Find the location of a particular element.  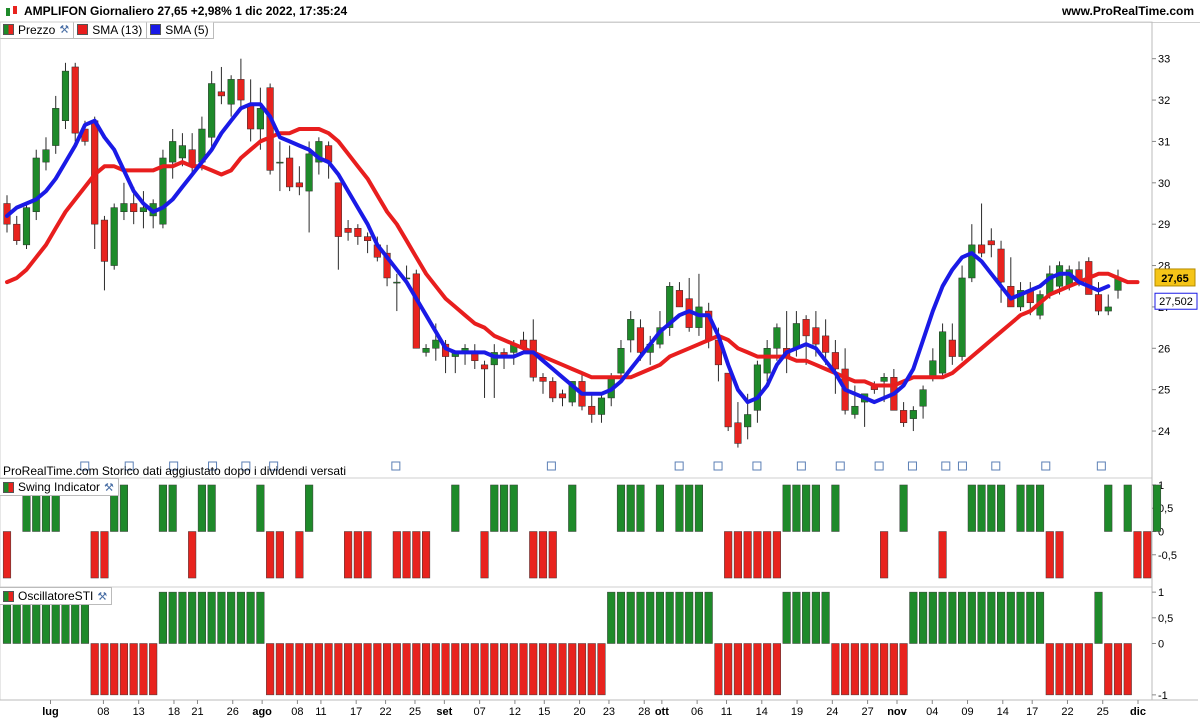

candlestick-icon is located at coordinates (11, 11).